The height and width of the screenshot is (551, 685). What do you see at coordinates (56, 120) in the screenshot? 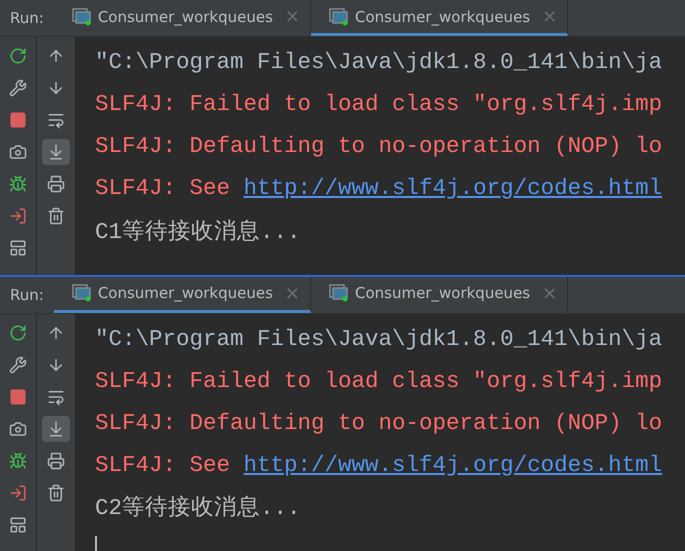
I see `wrap-icon` at bounding box center [56, 120].